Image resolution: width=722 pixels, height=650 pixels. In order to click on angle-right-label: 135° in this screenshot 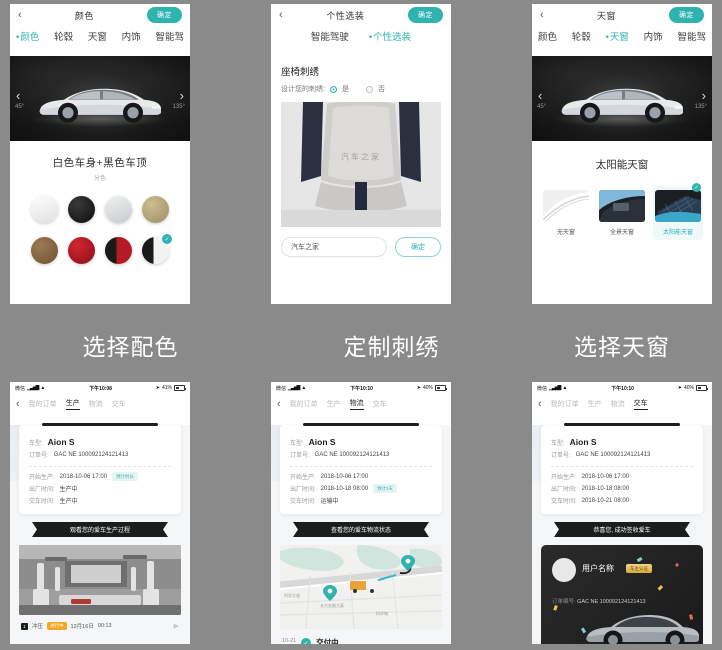, I will do `click(178, 106)`.